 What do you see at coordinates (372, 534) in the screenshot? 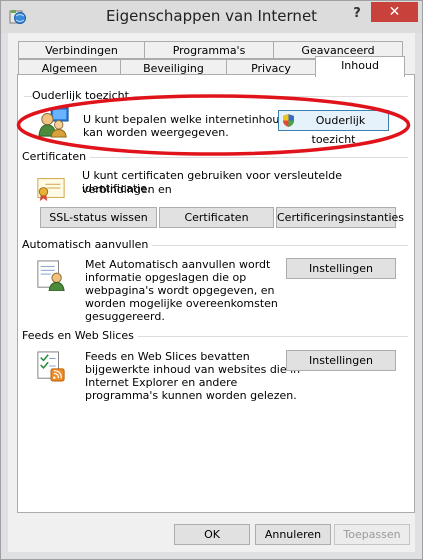
I see `apply-button: Toepassen` at bounding box center [372, 534].